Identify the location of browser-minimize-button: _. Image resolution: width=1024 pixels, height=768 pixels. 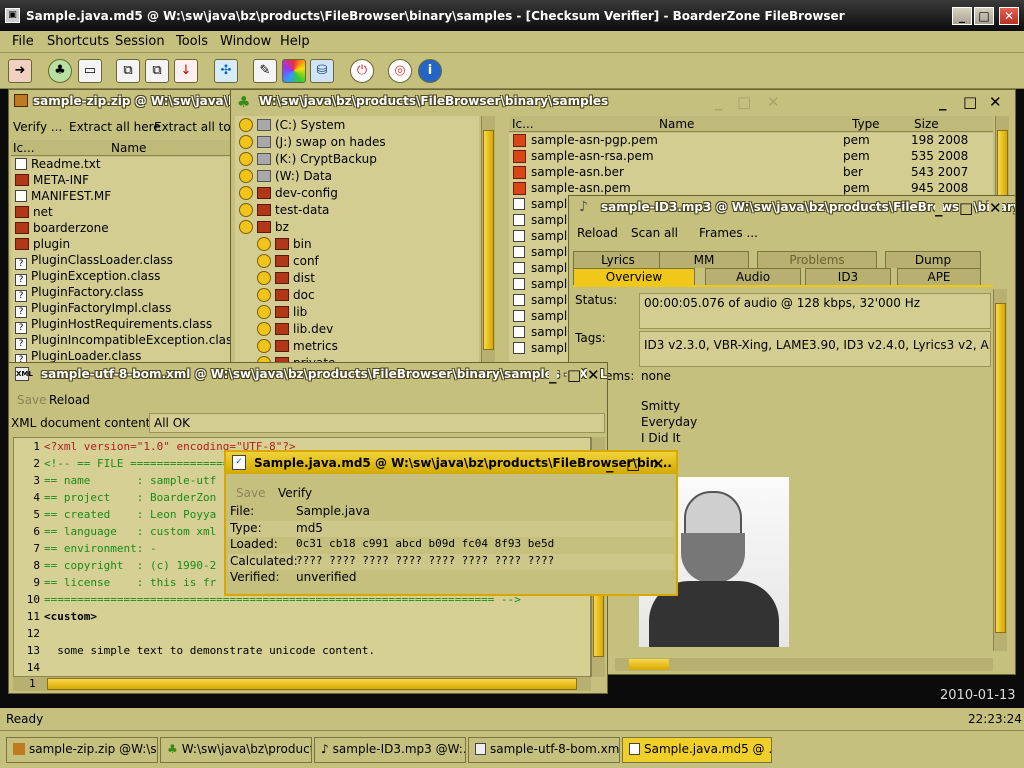
(719, 102).